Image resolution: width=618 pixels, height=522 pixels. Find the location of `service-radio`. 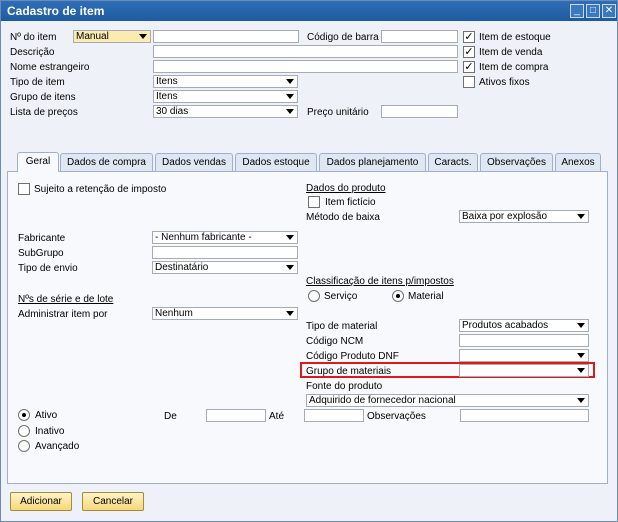

service-radio is located at coordinates (314, 296).